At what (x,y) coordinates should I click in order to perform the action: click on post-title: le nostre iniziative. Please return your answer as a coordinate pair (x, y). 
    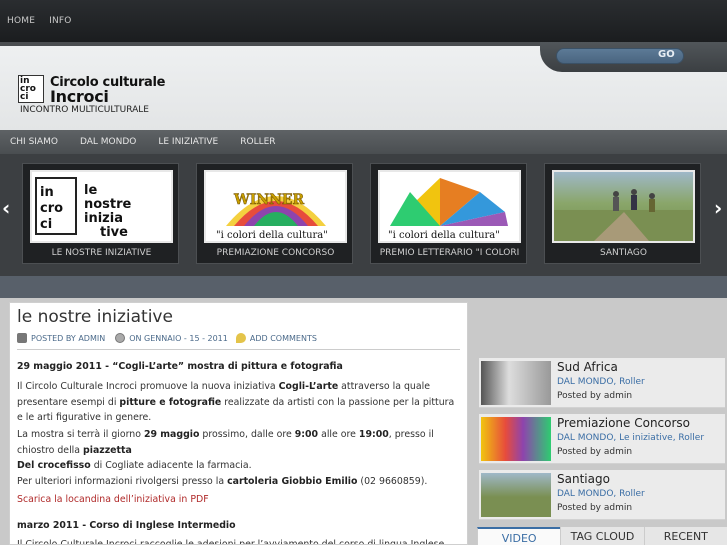
    Looking at the image, I should click on (95, 317).